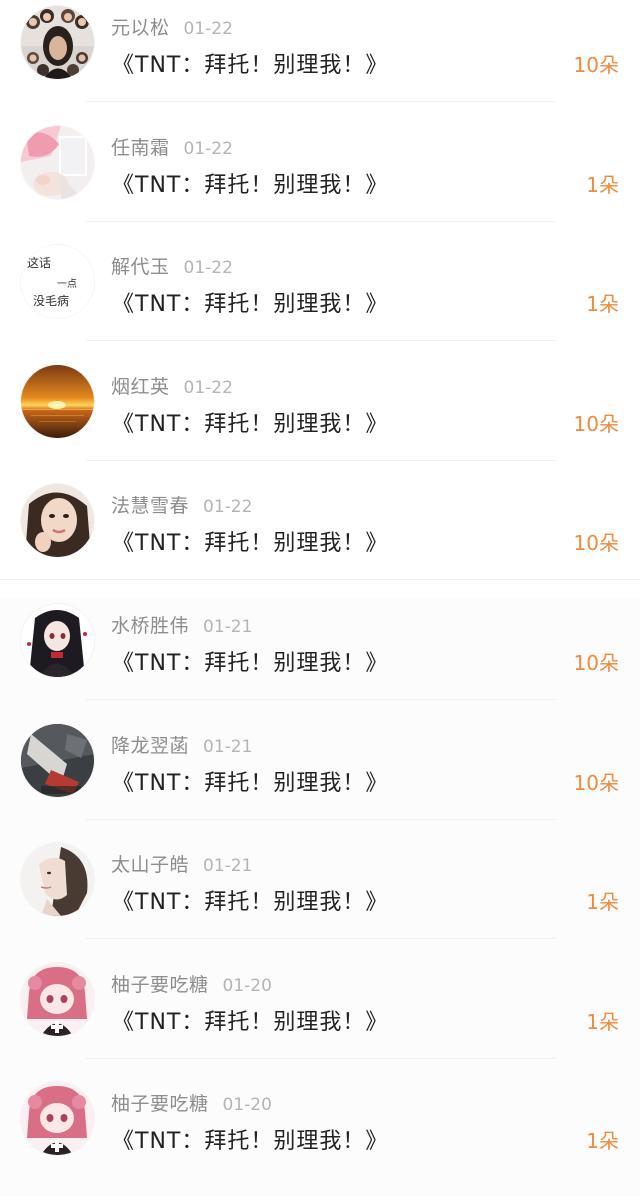 This screenshot has width=640, height=1196. What do you see at coordinates (51, 300) in the screenshot?
I see `avatar-text-line-3: 没毛病` at bounding box center [51, 300].